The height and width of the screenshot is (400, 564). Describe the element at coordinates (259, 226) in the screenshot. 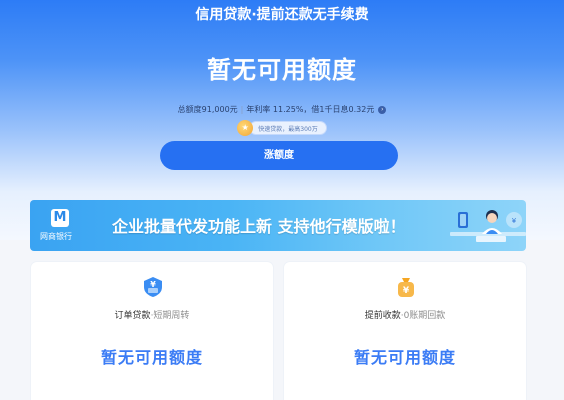

I see `banner-headline: 企业批量代发功能上新 支持他行模版啦！` at that location.